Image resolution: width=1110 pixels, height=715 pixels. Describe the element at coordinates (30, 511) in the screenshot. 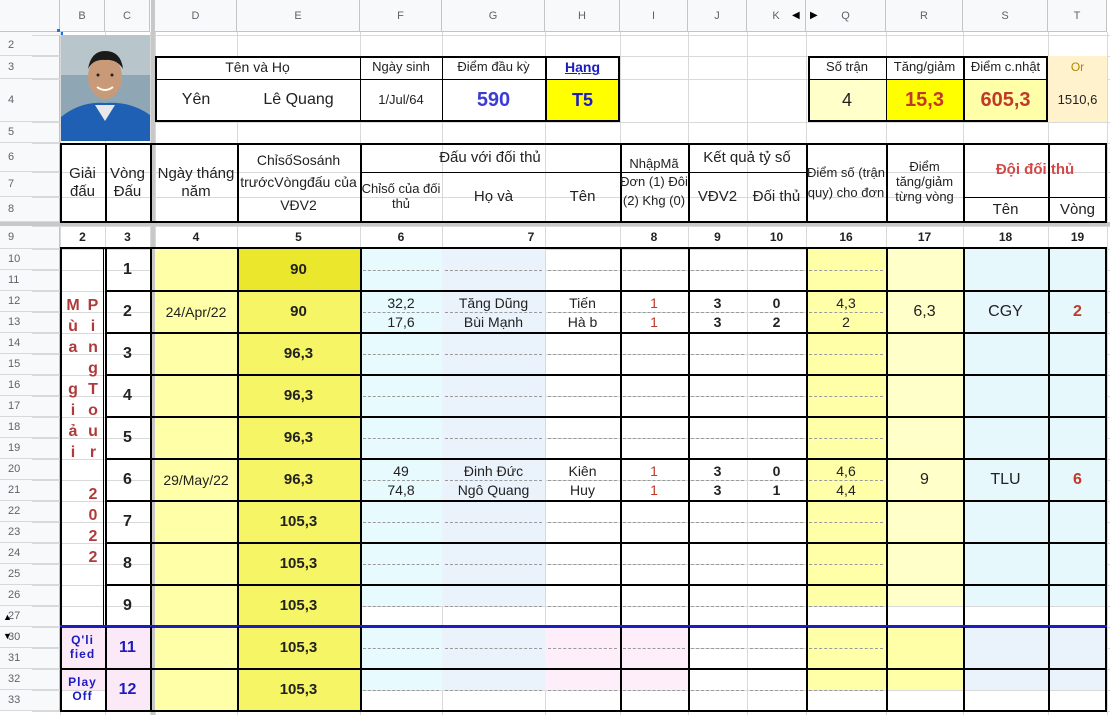

I see `row-header: 22` at that location.